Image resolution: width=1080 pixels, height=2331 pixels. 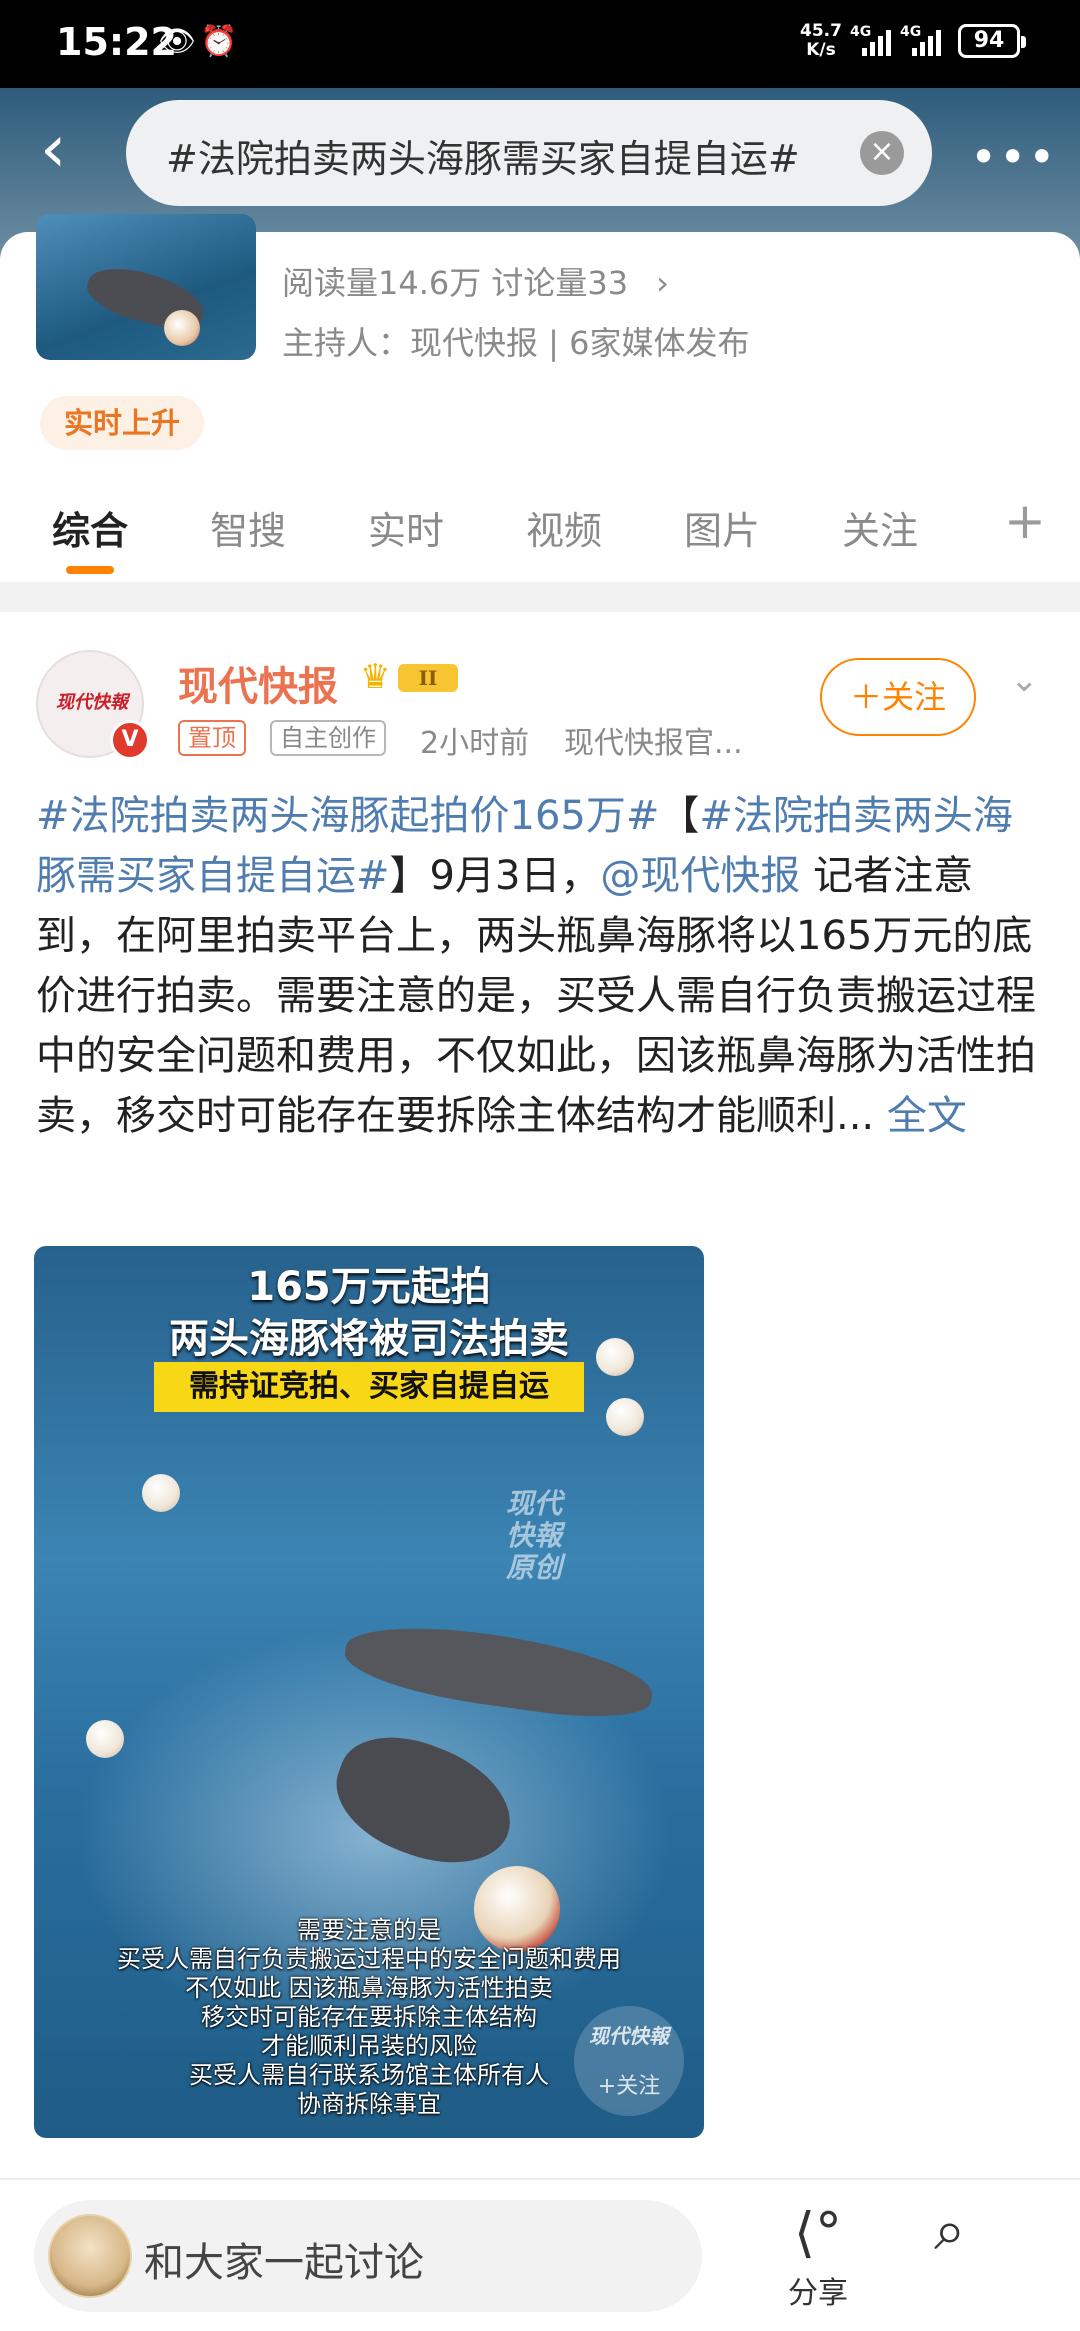 What do you see at coordinates (177, 41) in the screenshot?
I see `eye-icon: 👁` at bounding box center [177, 41].